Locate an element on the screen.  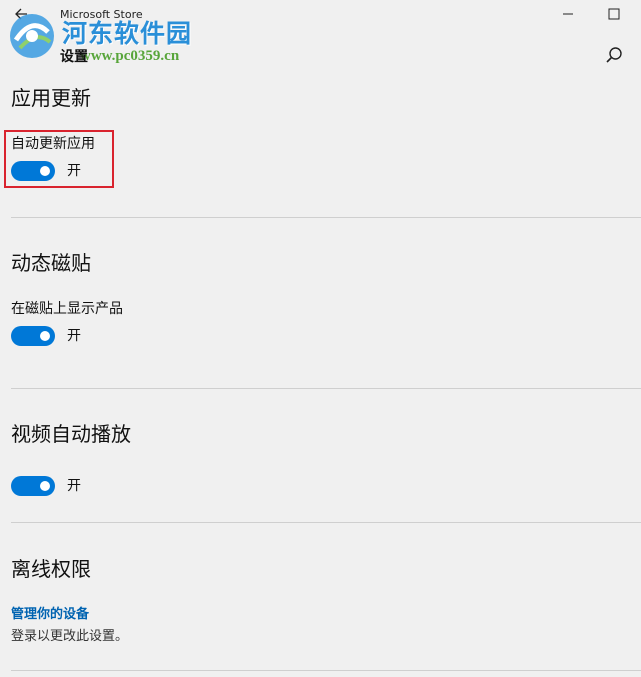
manage-devices-link: 管理你的设备 is located at coordinates (50, 612).